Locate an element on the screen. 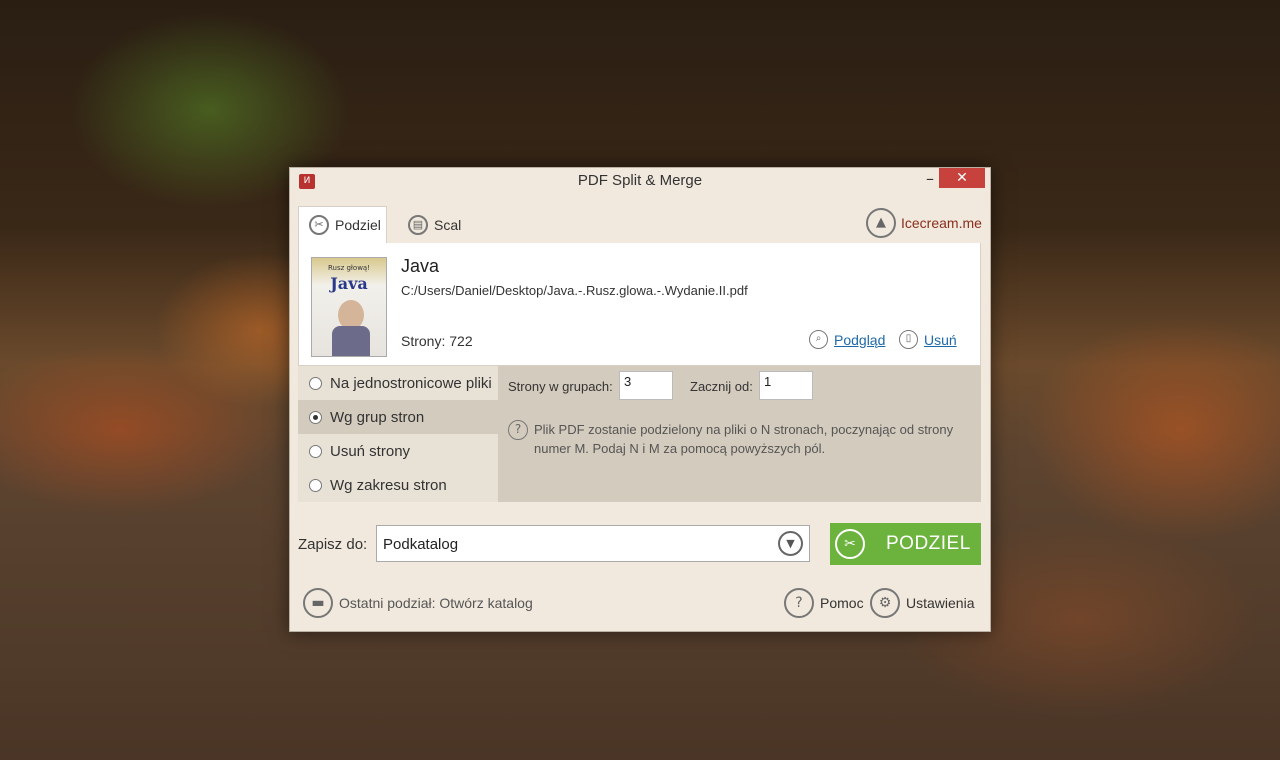 The height and width of the screenshot is (760, 1280). mode-page-range: Wg zakresu stron is located at coordinates (398, 485).